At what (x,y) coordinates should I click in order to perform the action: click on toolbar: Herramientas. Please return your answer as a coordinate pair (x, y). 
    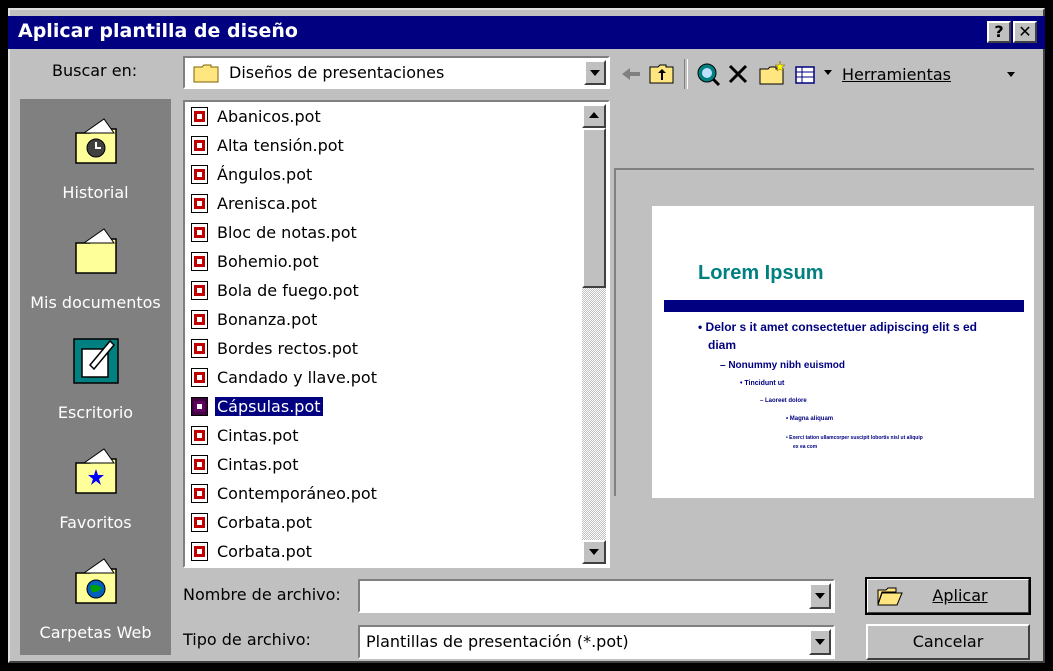
    Looking at the image, I should click on (828, 74).